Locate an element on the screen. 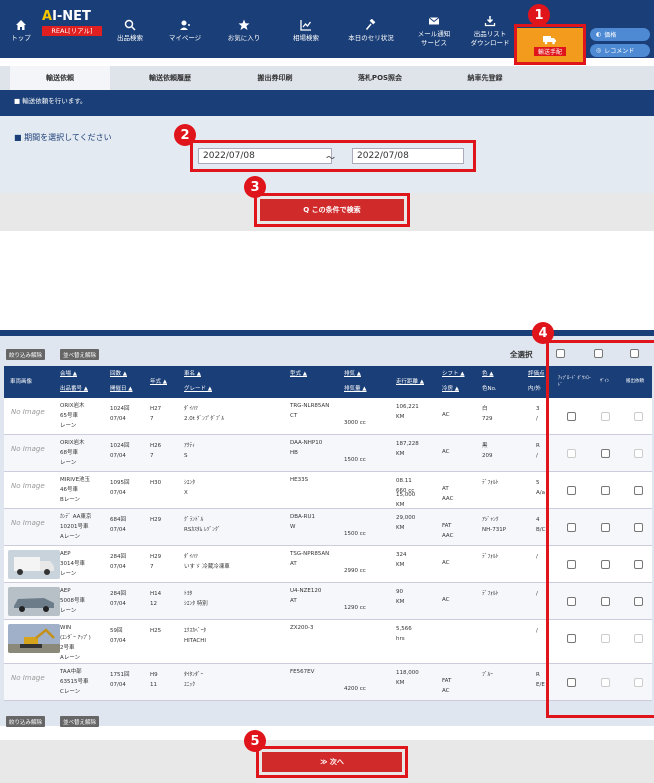 This screenshot has width=654, height=783. th-eval: 評価点 is located at coordinates (536, 374).